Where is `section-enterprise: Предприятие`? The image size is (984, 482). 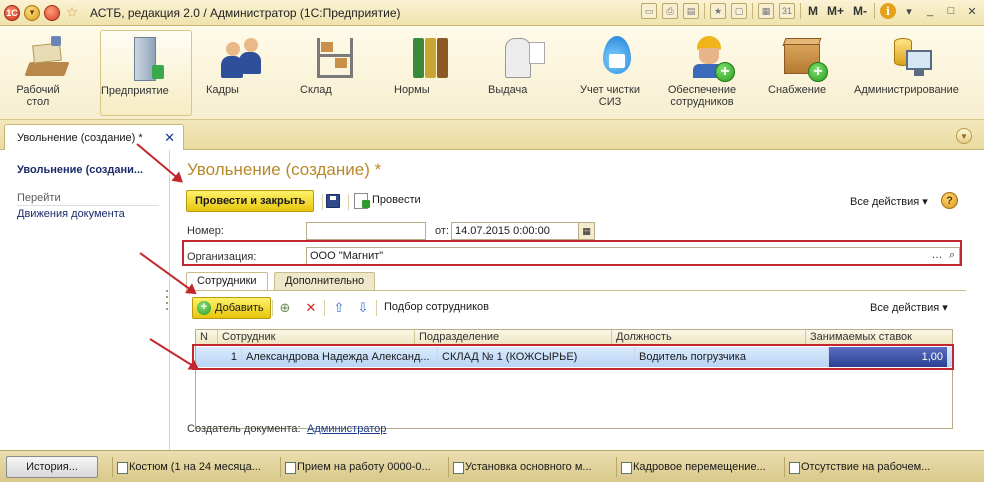
section-enterprise: Предприятие is located at coordinates (146, 73).